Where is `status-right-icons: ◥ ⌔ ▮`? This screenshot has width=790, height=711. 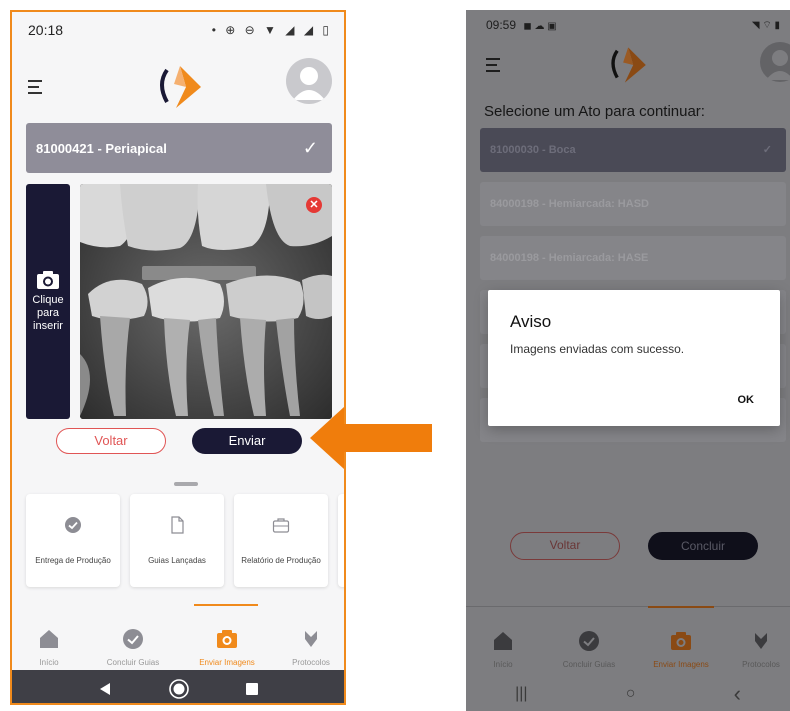
status-right-icons: ◥ ⌔ ▮ is located at coordinates (765, 25).